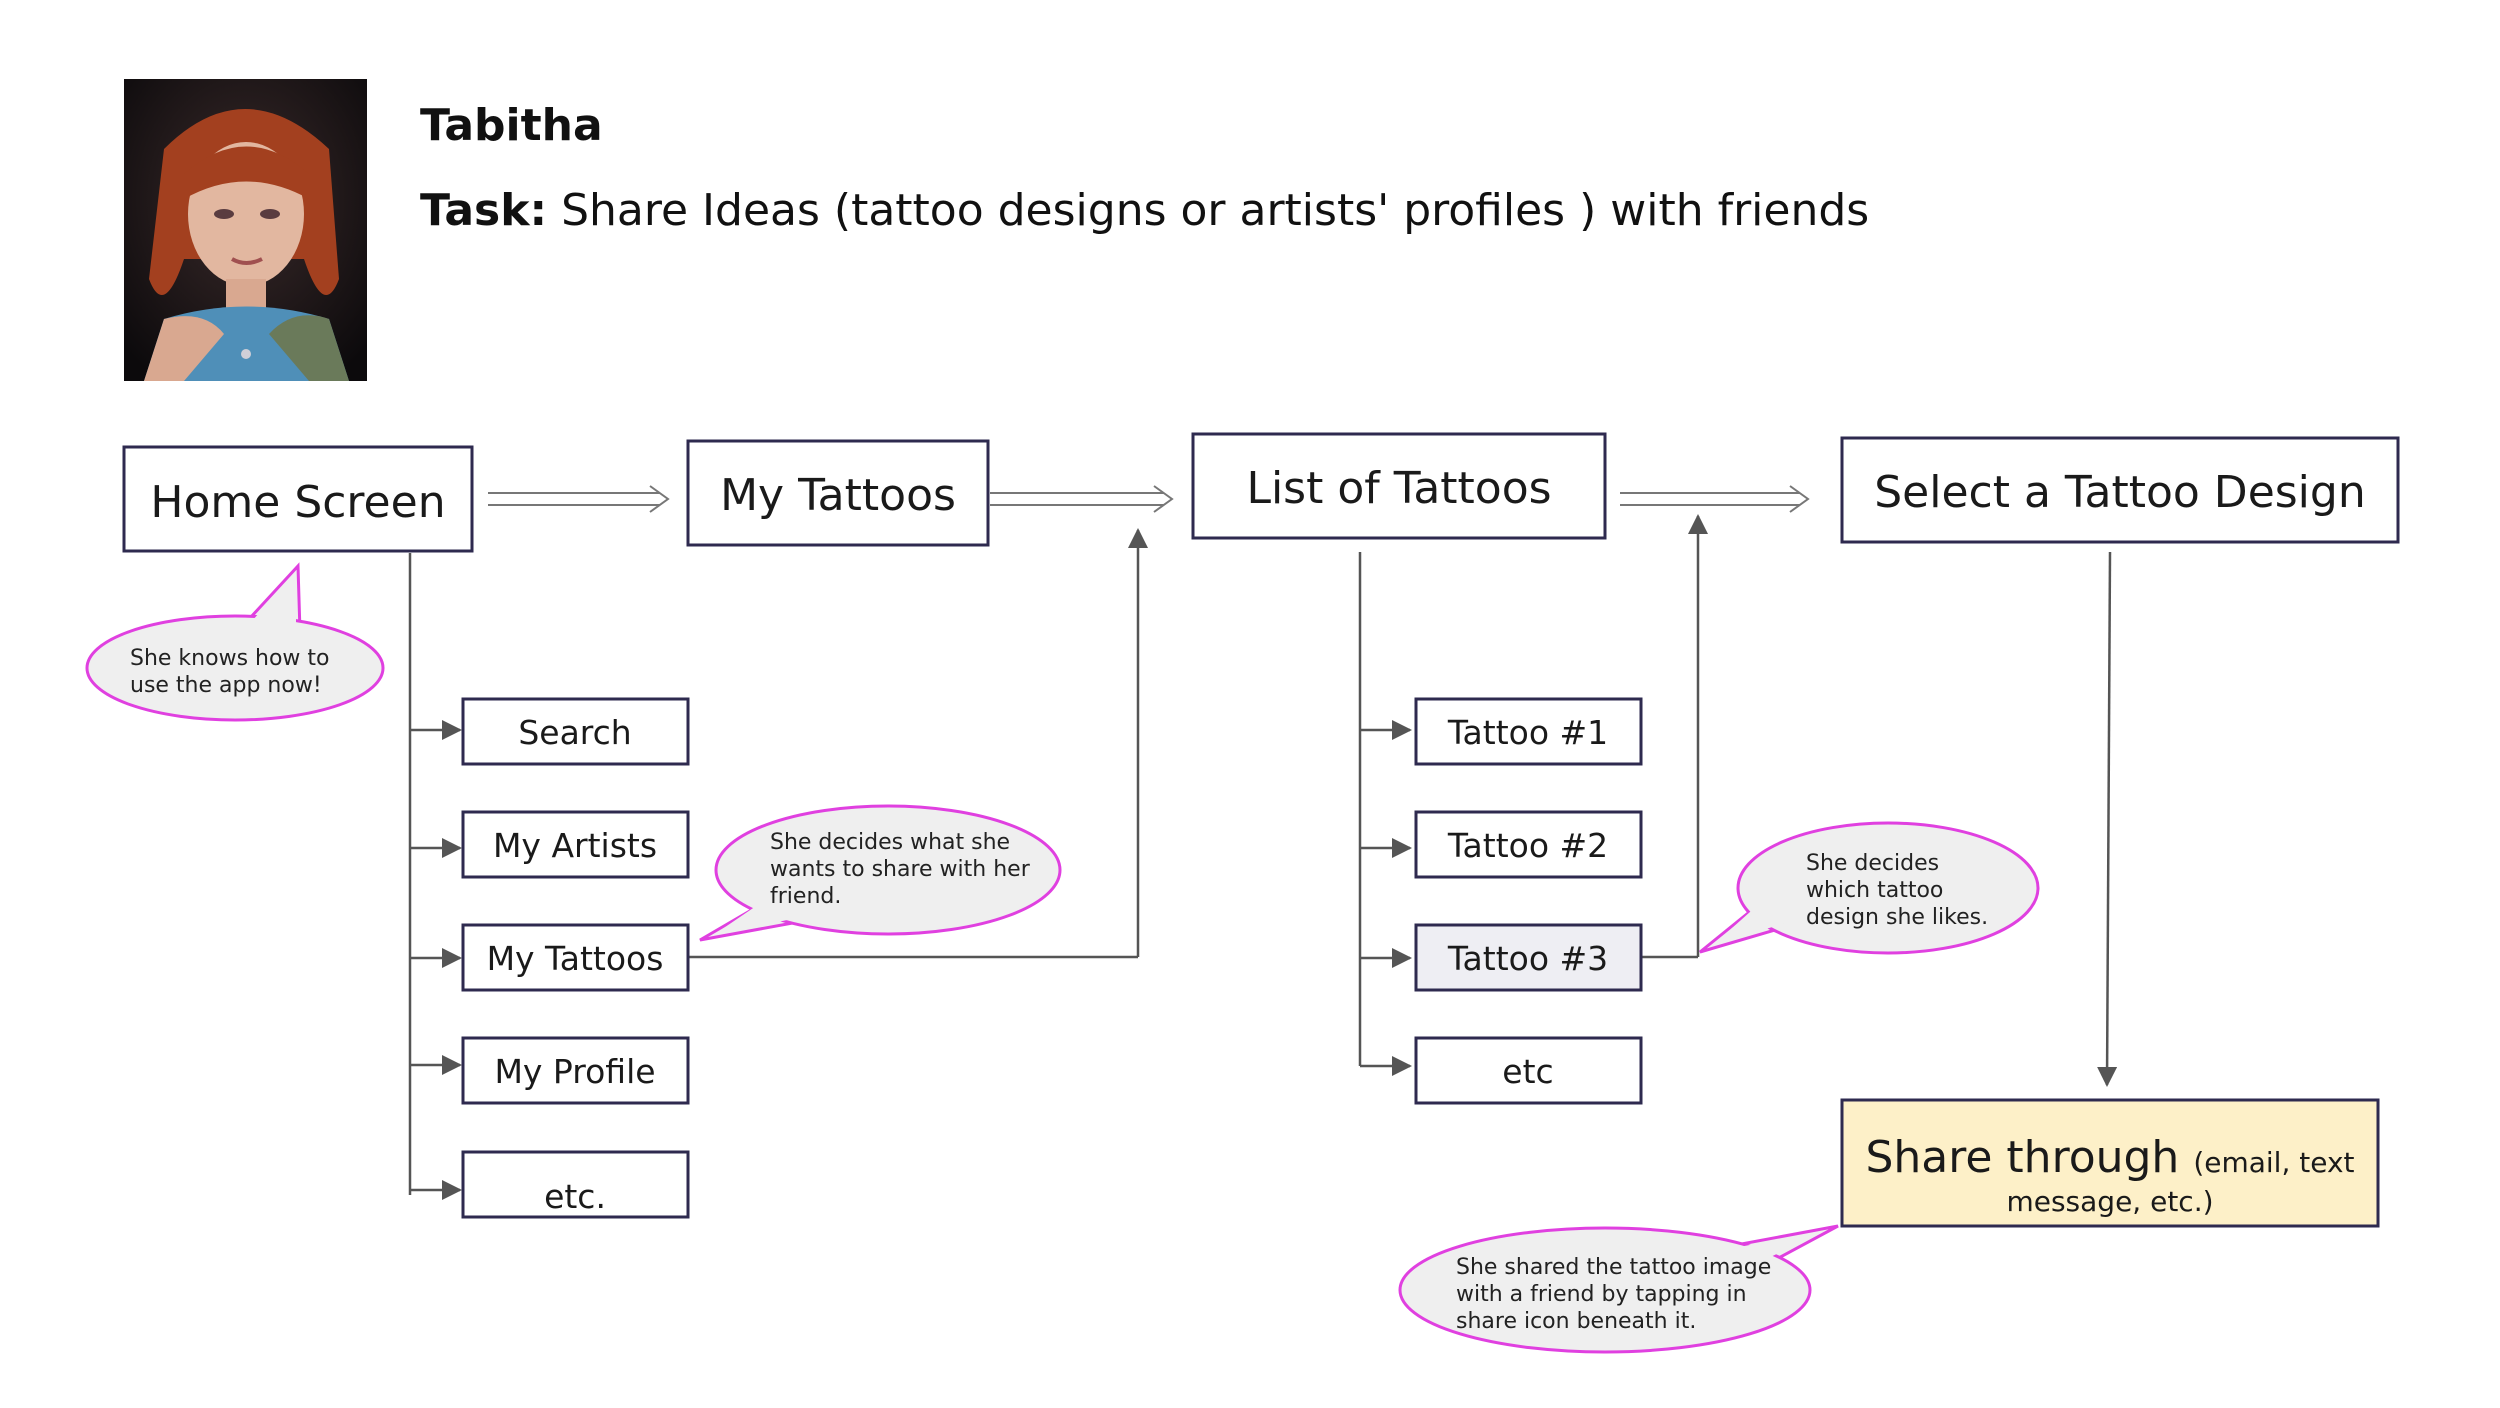 This screenshot has width=2500, height=1408. Describe the element at coordinates (1613, 1267) in the screenshot. I see `callout-shared-image-line-1: She shared the tattoo image` at that location.